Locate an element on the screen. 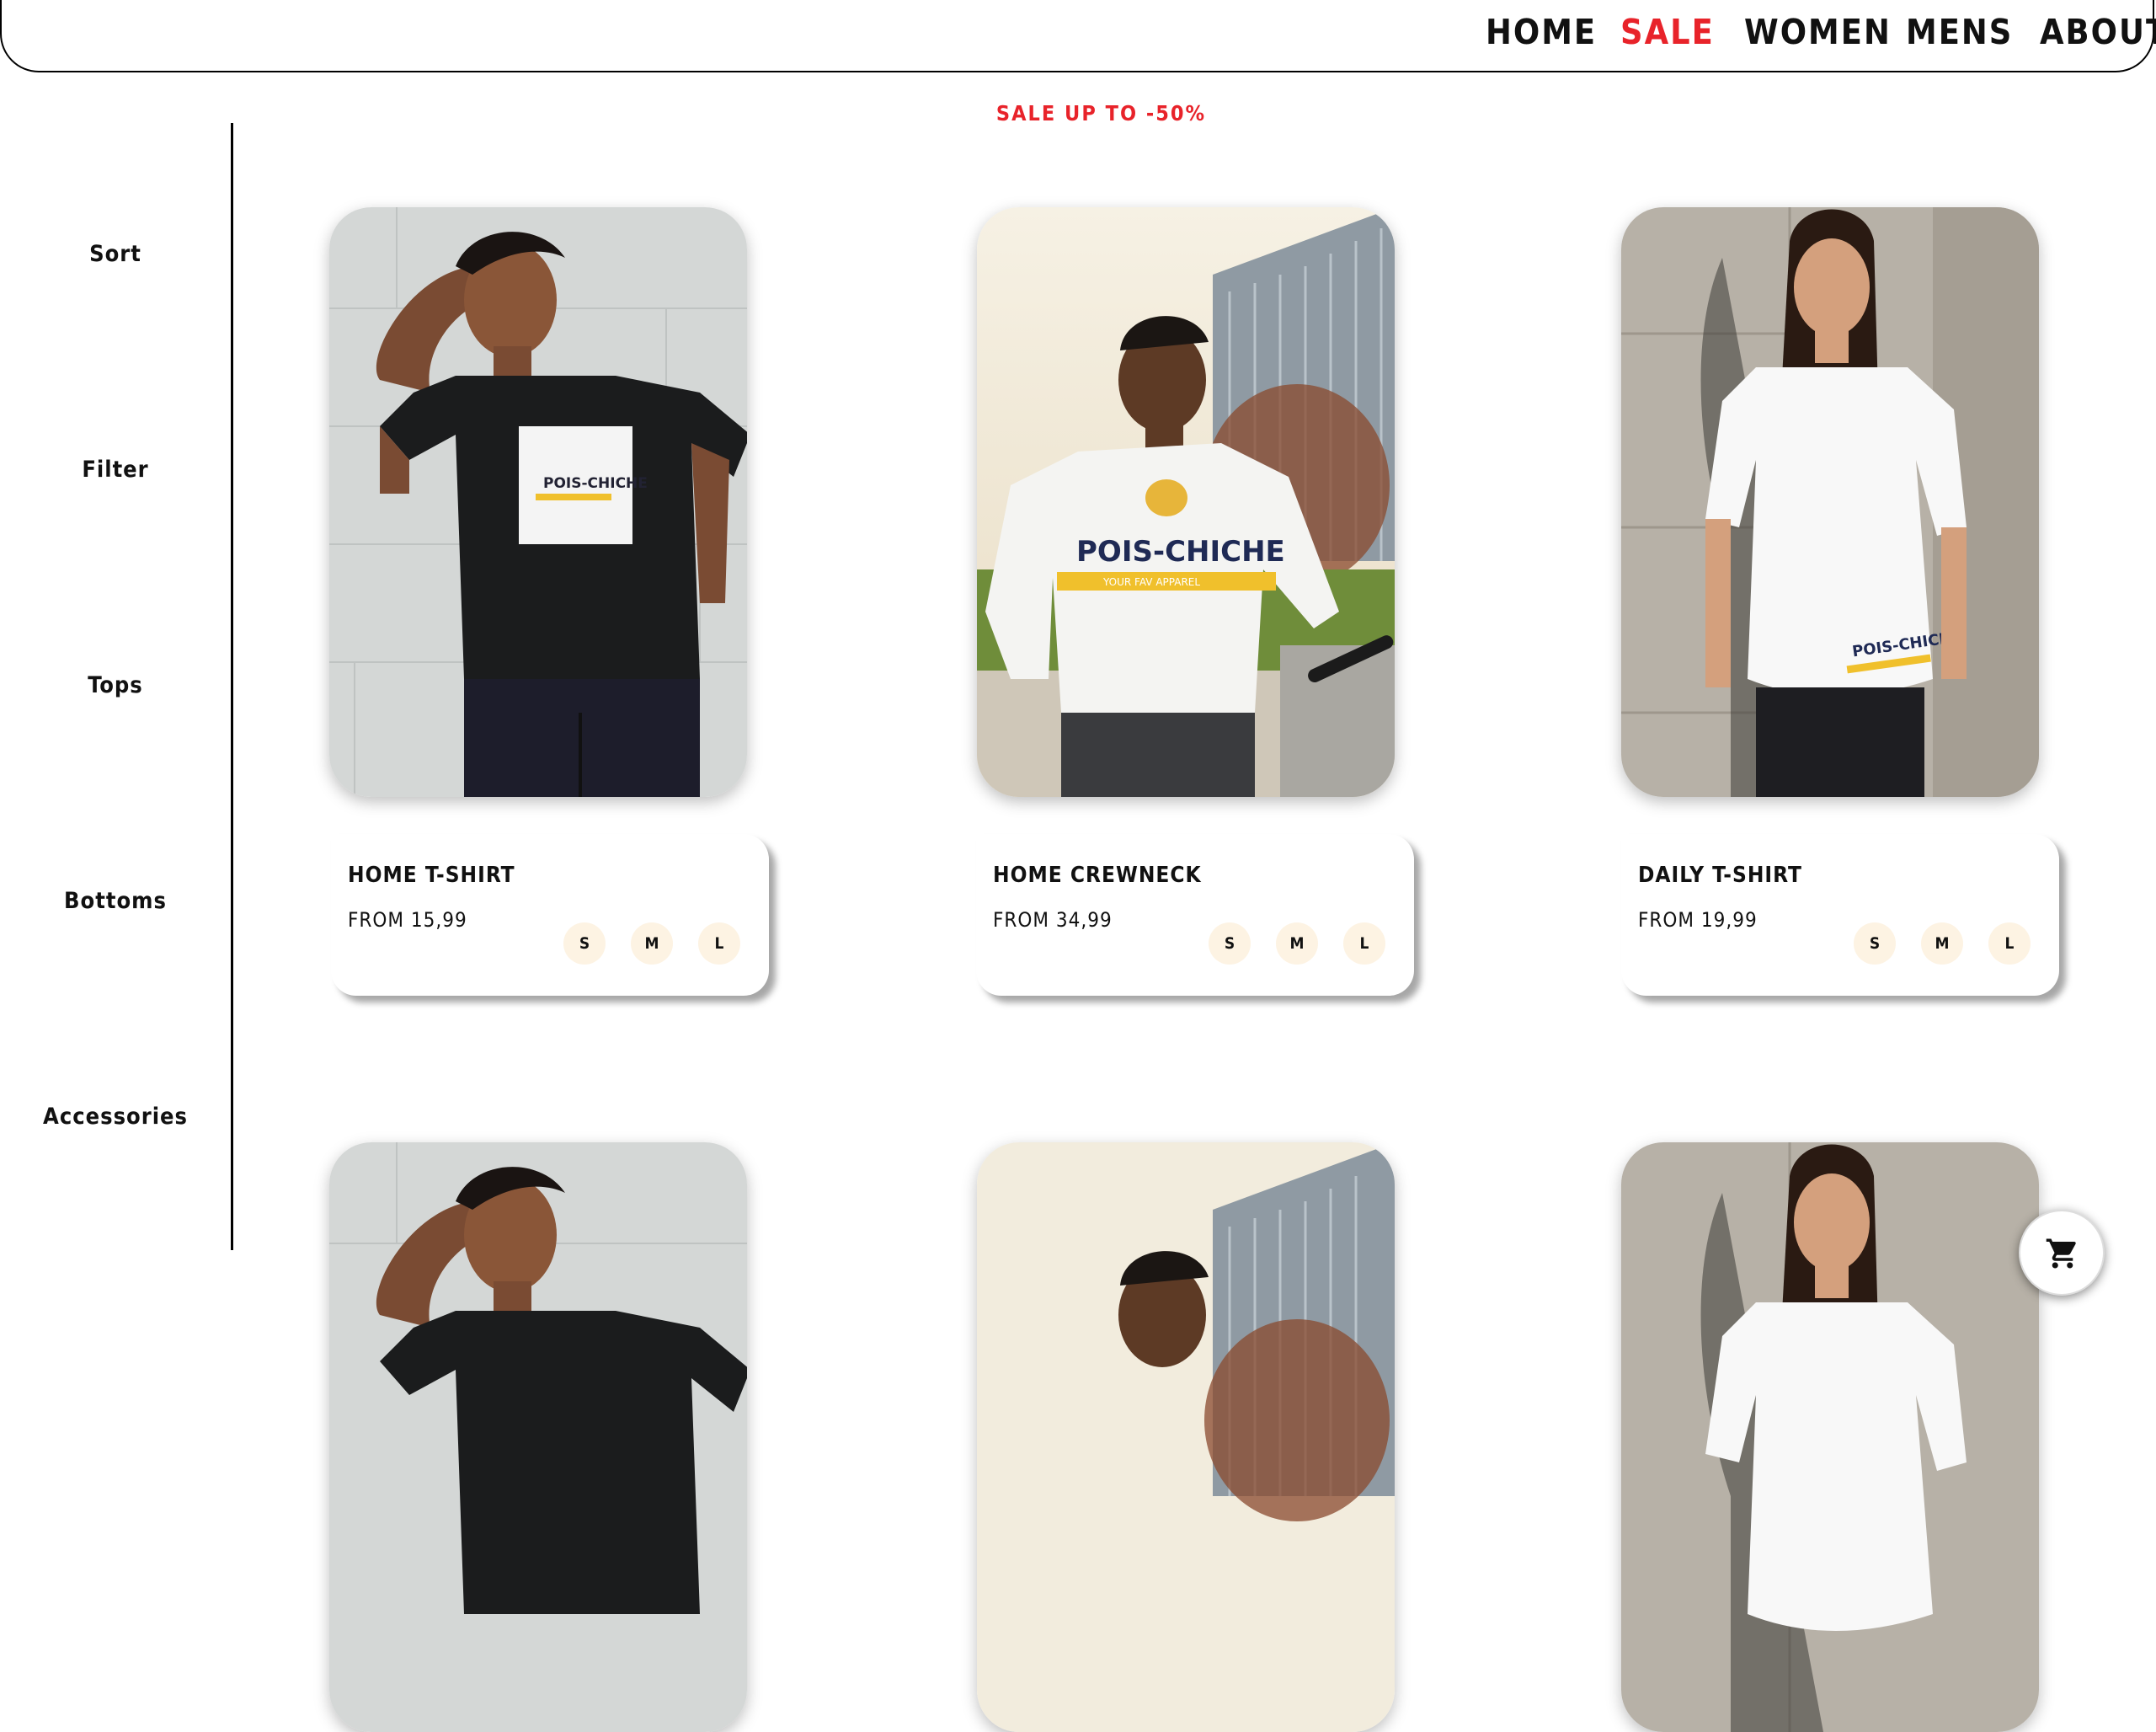  woman-white-tshirt-photo is located at coordinates (1830, 1437).